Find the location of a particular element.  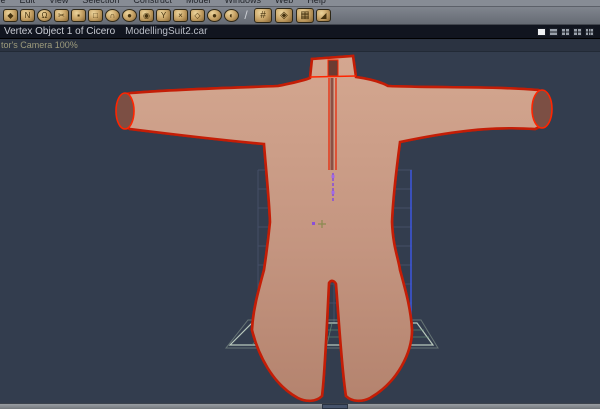

camera-bar: tor's Camera 100% is located at coordinates (300, 45).